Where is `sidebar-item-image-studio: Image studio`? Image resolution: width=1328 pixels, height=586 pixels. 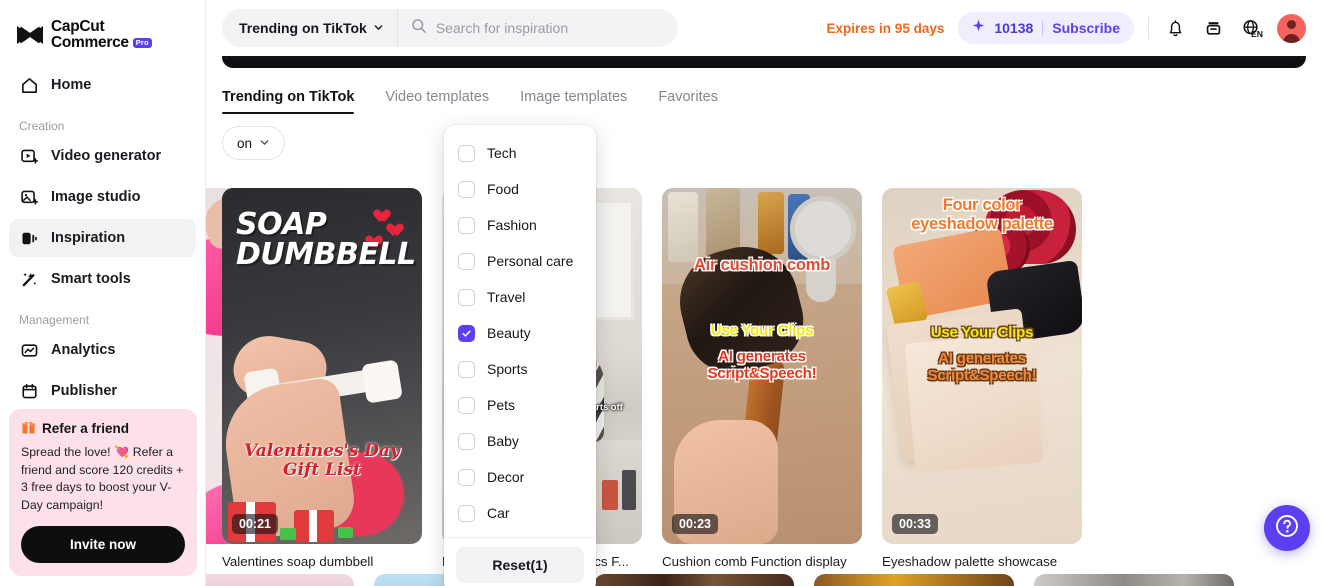
sidebar-item-image-studio: Image studio is located at coordinates (102, 197).